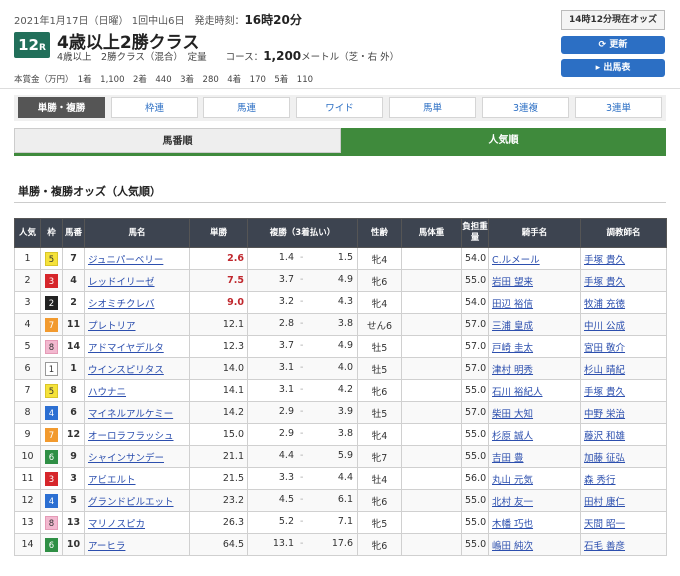 This screenshot has height=576, width=680. What do you see at coordinates (623, 368) in the screenshot?
I see `trainer-link: 杉山 晴紀` at bounding box center [623, 368].